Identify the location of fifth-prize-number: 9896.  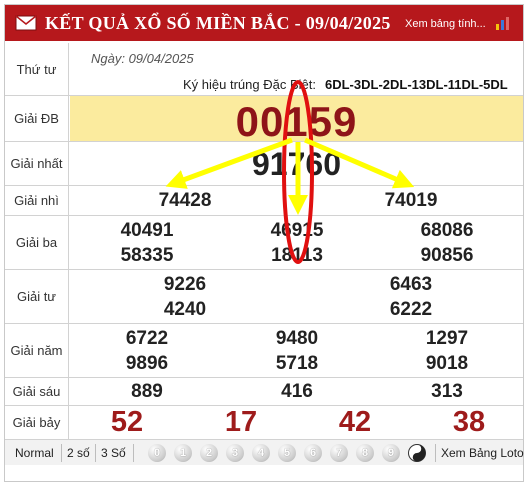
(147, 363).